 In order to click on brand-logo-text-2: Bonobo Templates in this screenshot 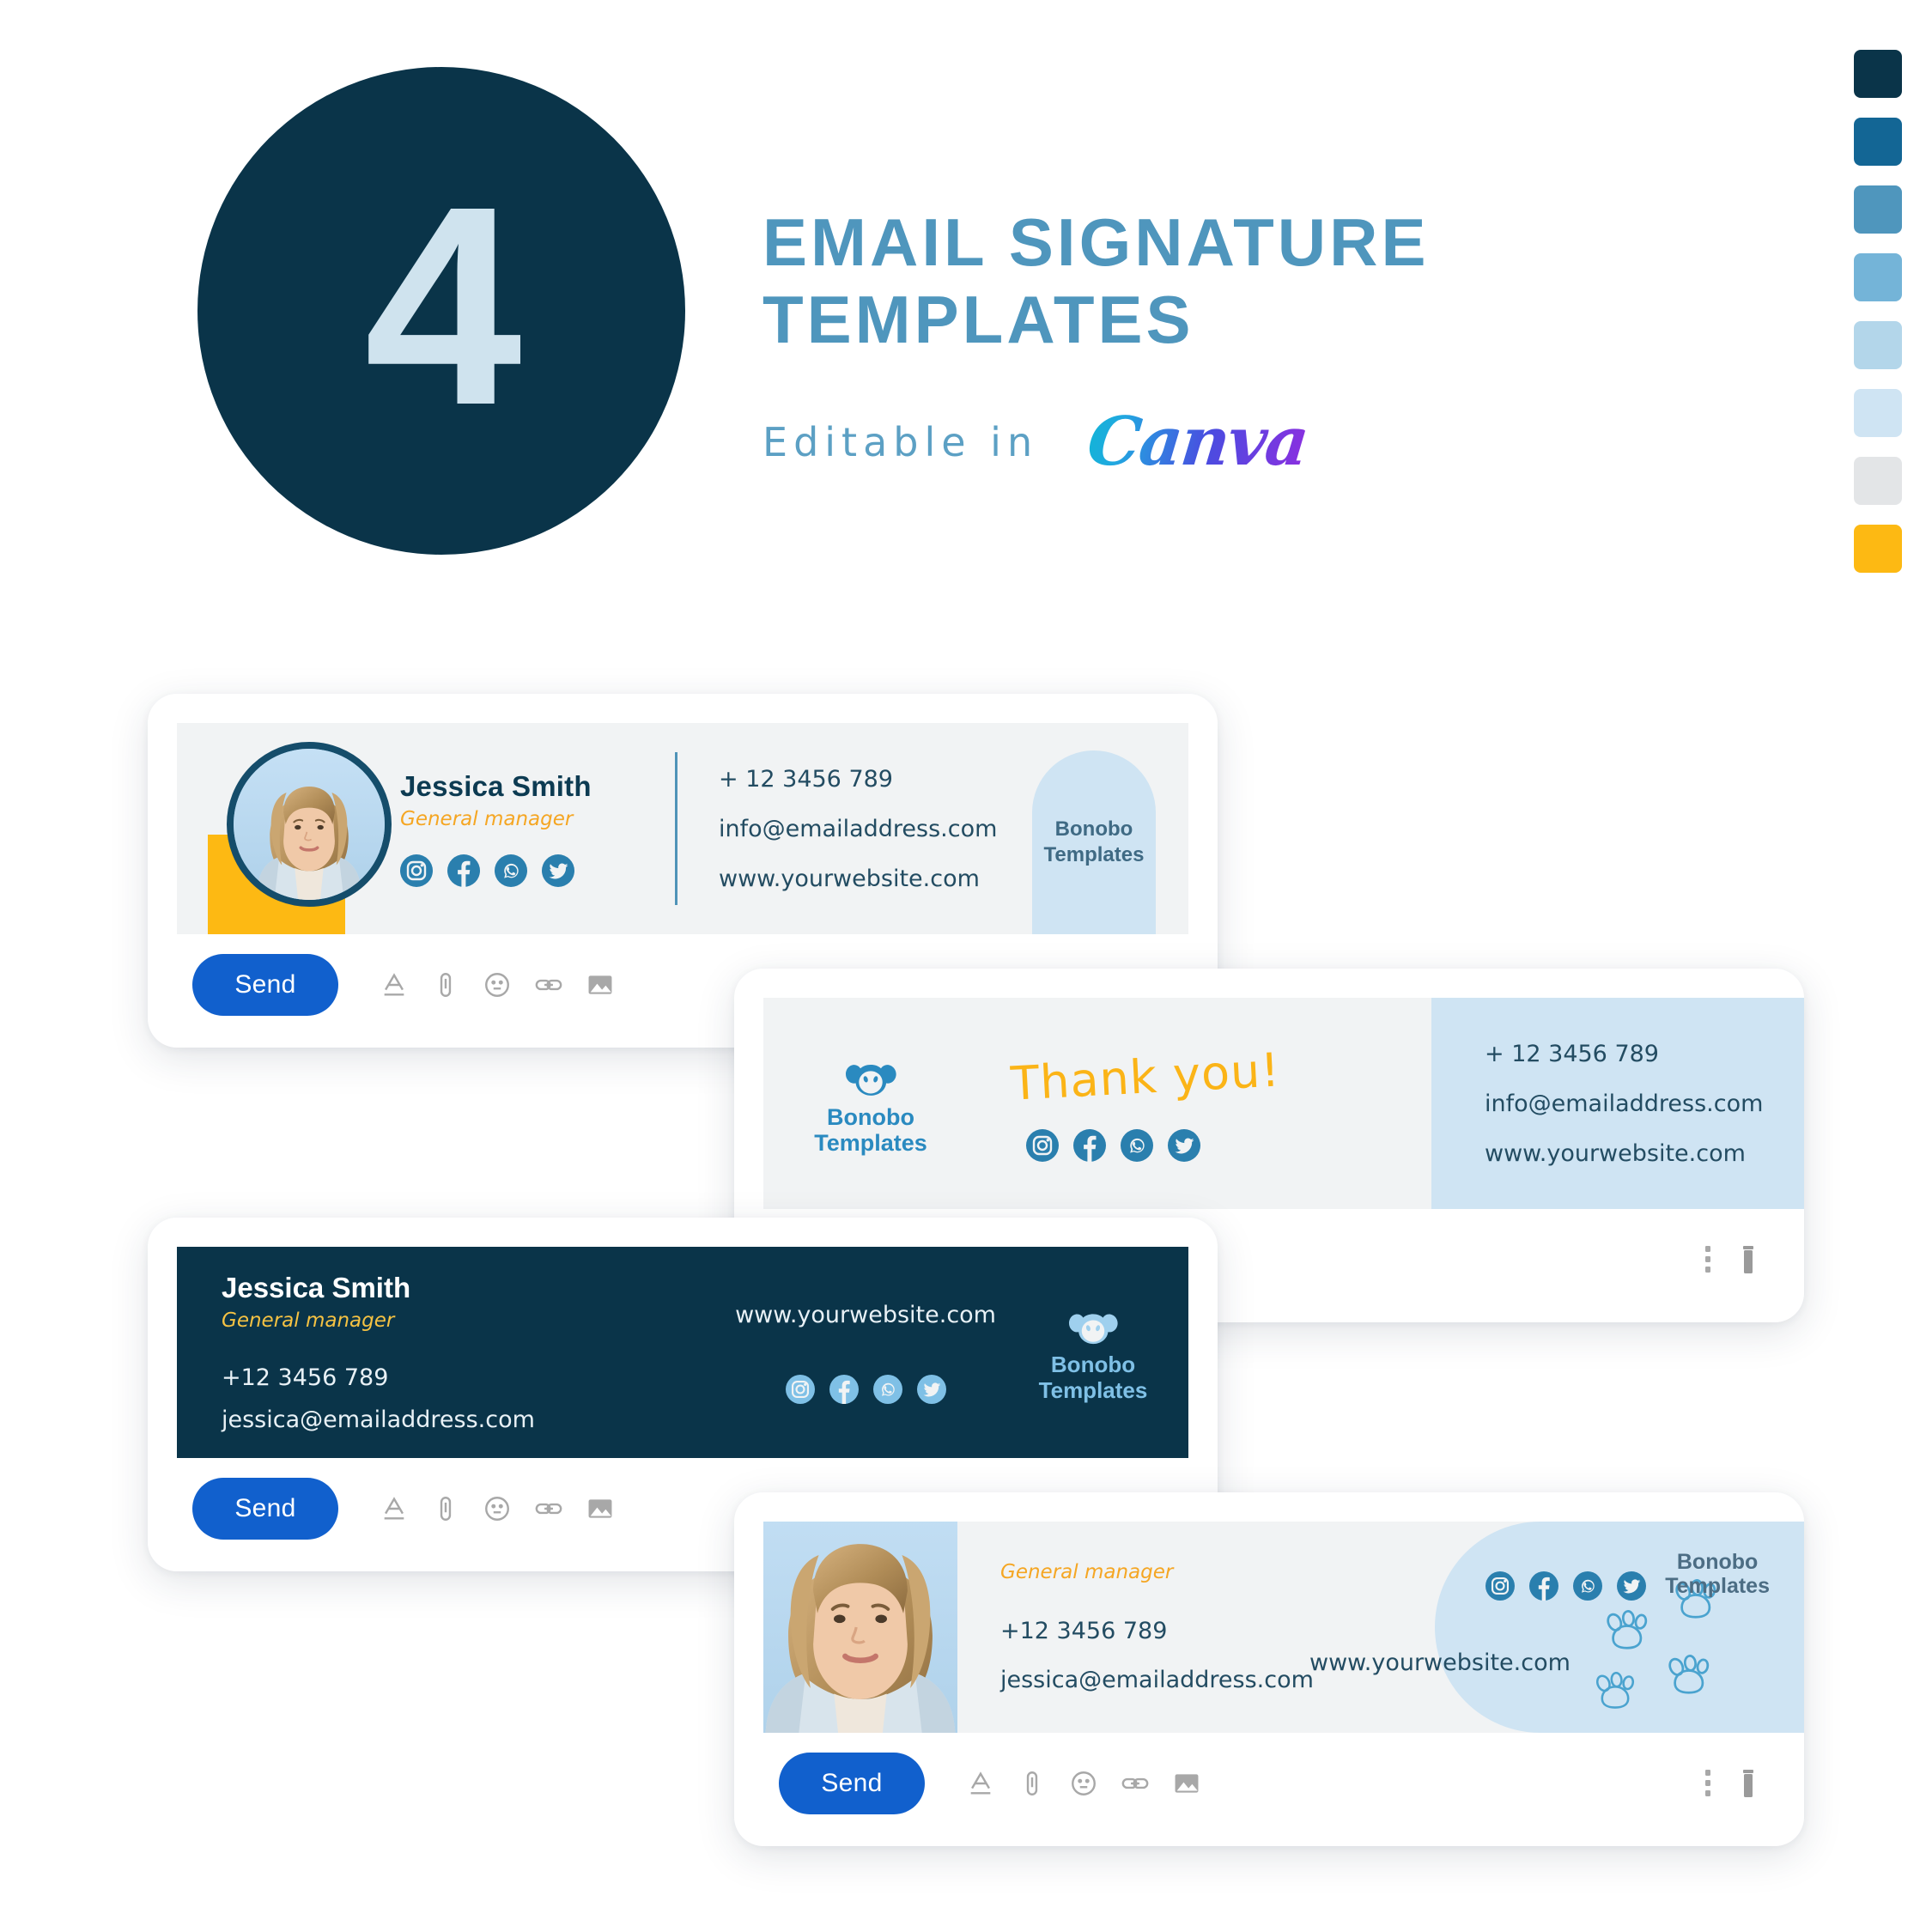, I will do `click(870, 1130)`.